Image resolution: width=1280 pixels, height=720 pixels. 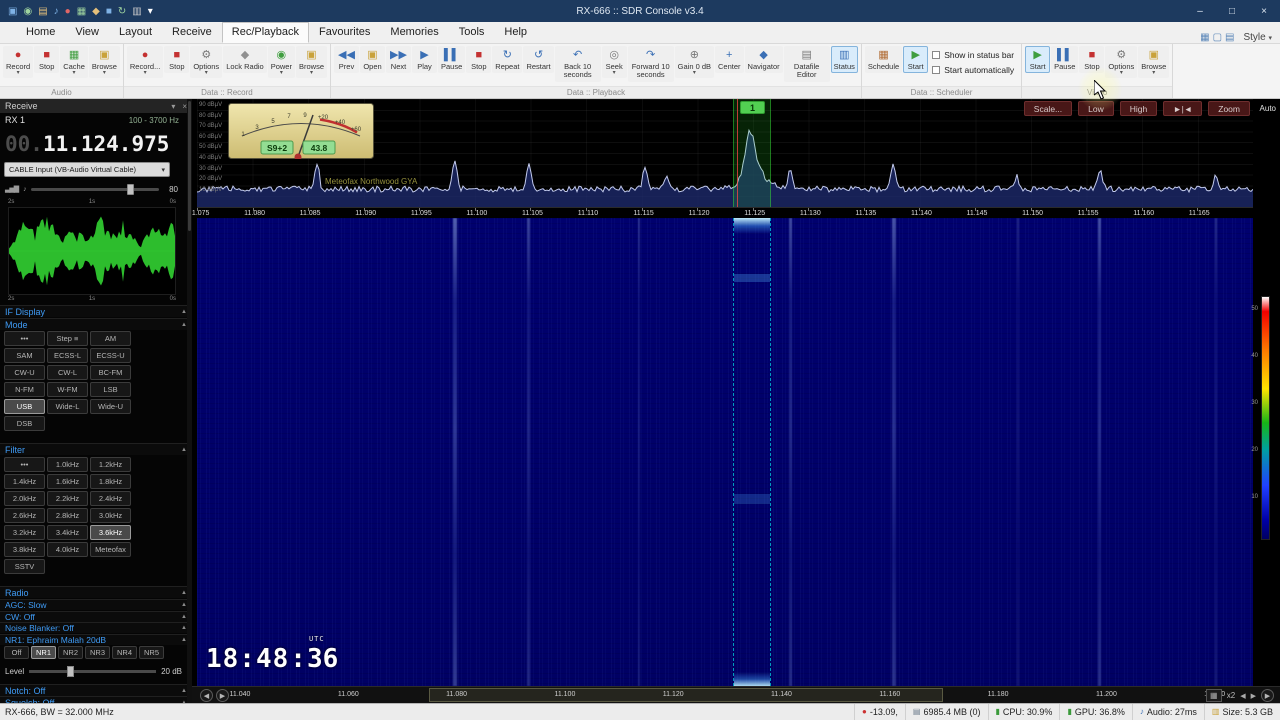 I want to click on channel-band, so click(x=752, y=153).